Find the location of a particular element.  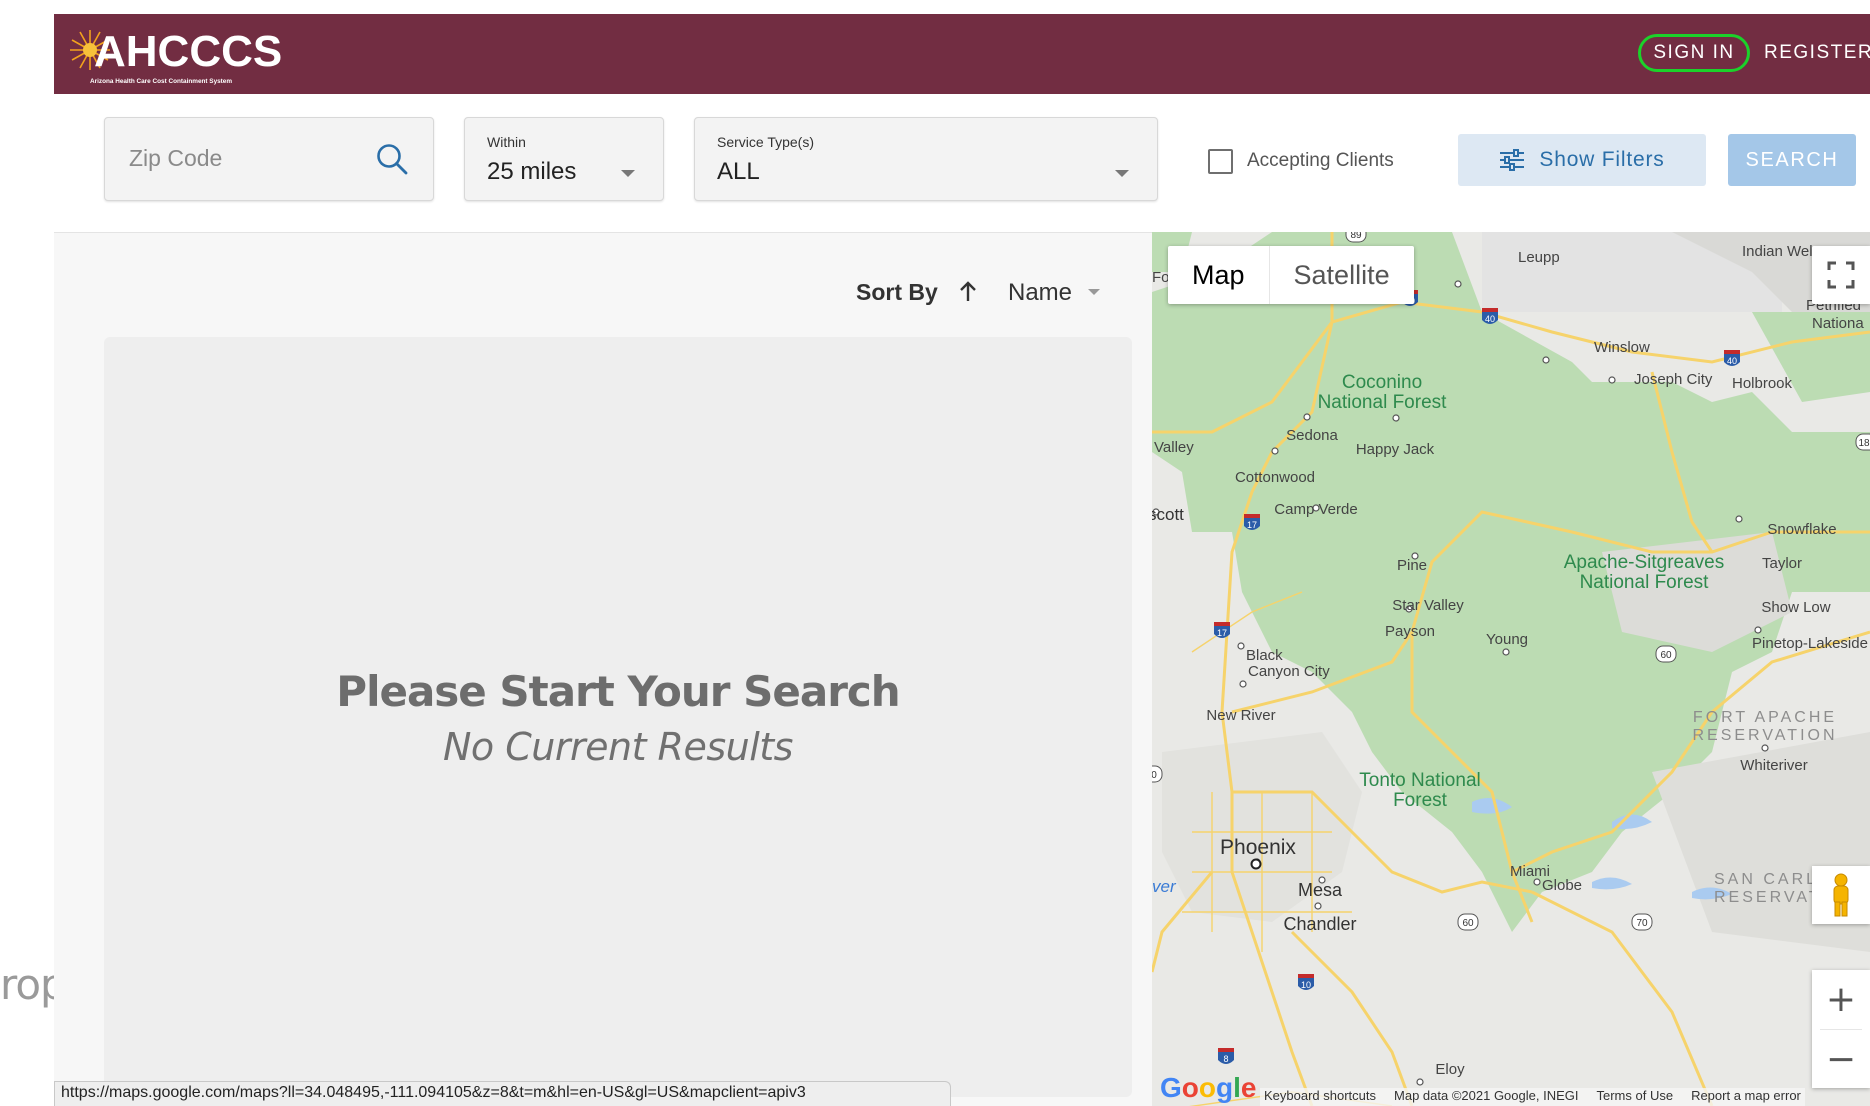

map-label-pine: Pine is located at coordinates (1412, 565).